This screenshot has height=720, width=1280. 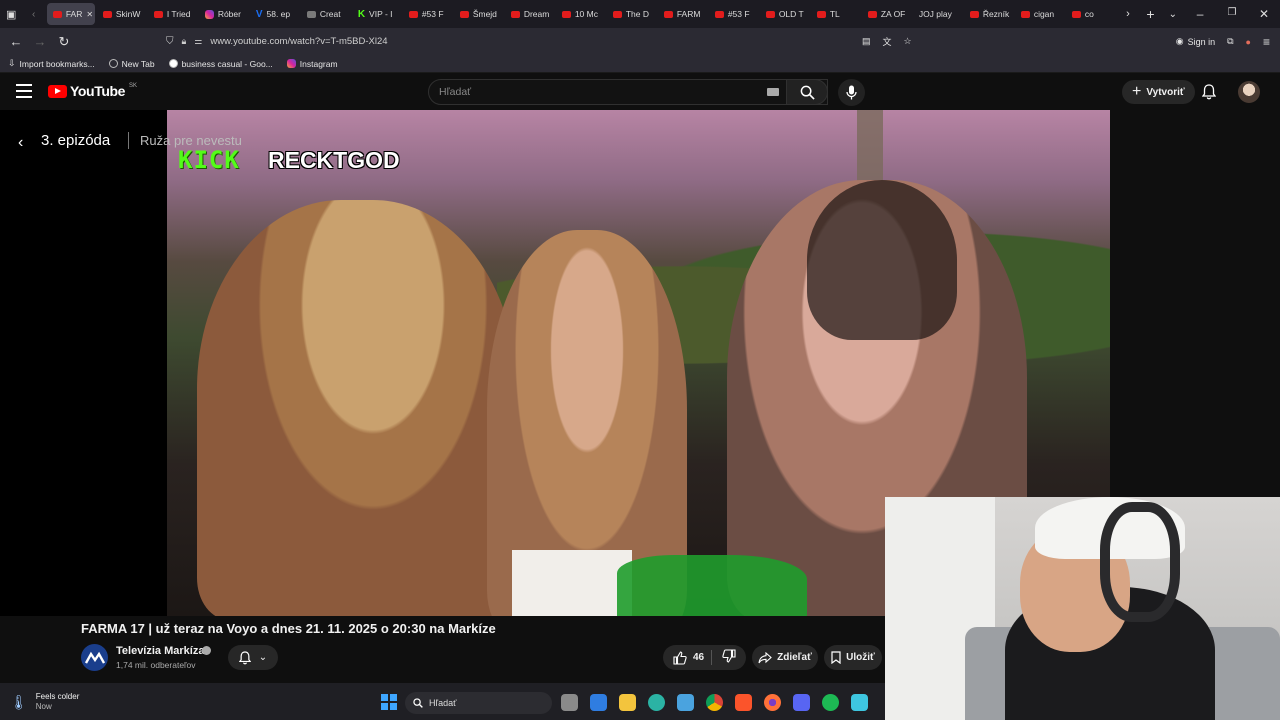 What do you see at coordinates (685, 702) in the screenshot?
I see `photos-icon` at bounding box center [685, 702].